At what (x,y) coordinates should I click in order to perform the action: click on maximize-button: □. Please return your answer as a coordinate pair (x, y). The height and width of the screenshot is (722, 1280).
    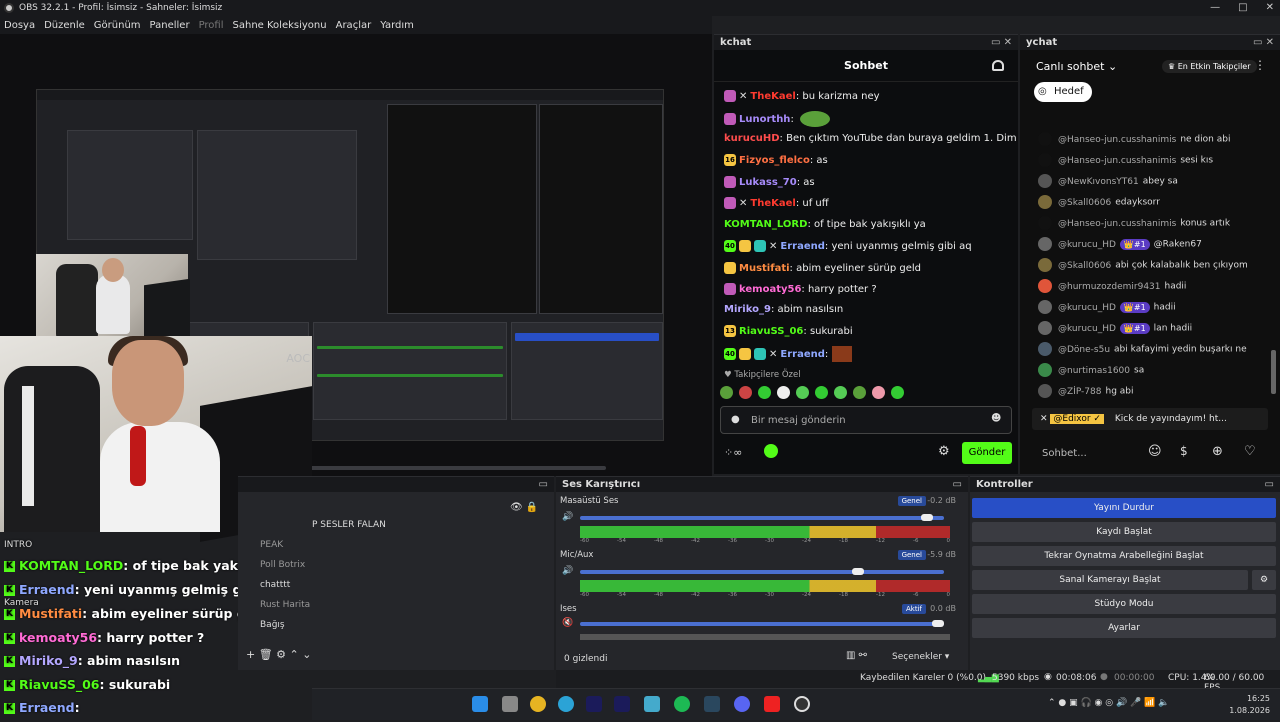
    Looking at the image, I should click on (1242, 8).